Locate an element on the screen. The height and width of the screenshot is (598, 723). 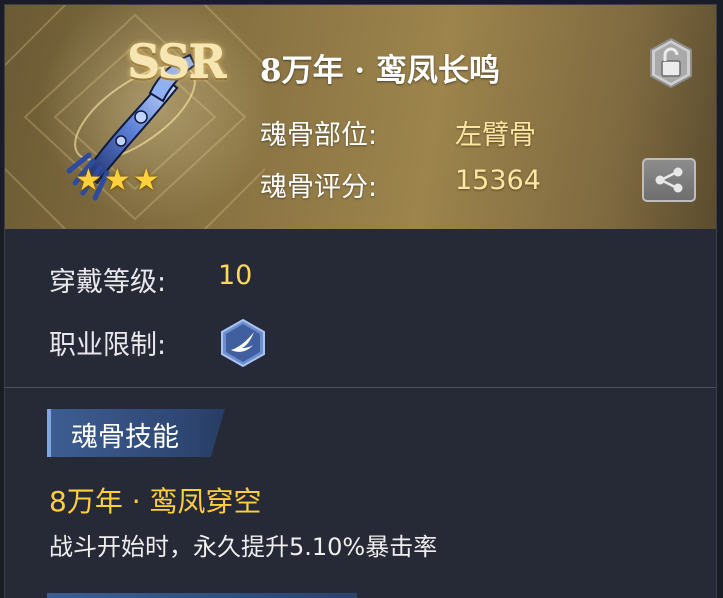
score-label: 魂骨评分: is located at coordinates (319, 187).